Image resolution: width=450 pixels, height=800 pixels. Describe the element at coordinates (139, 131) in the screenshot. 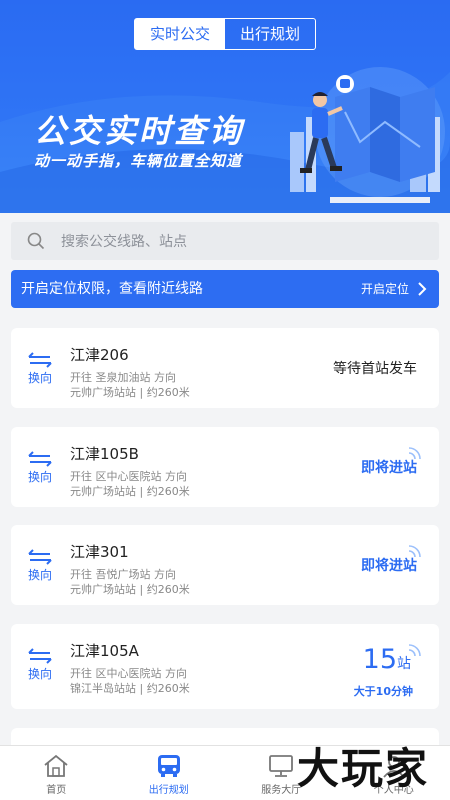

I see `banner-title: 公交实时查询` at that location.